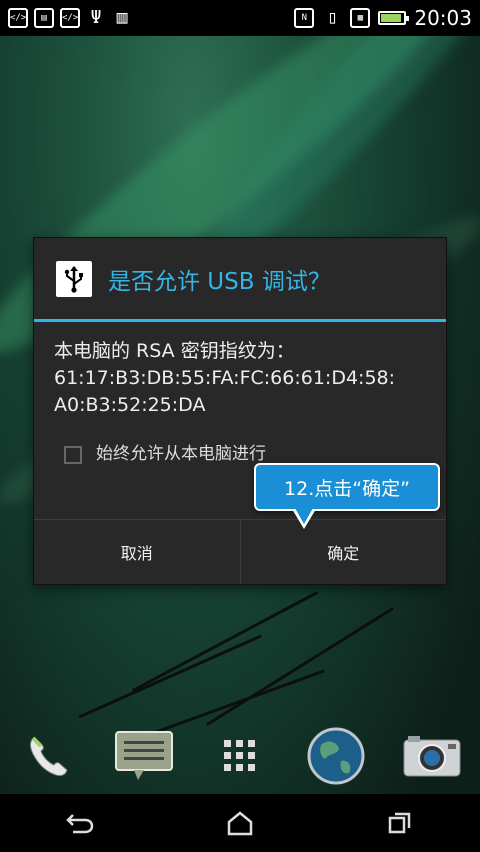 Image resolution: width=480 pixels, height=852 pixels. Describe the element at coordinates (332, 17) in the screenshot. I see `vibrate-icon: ▯` at that location.